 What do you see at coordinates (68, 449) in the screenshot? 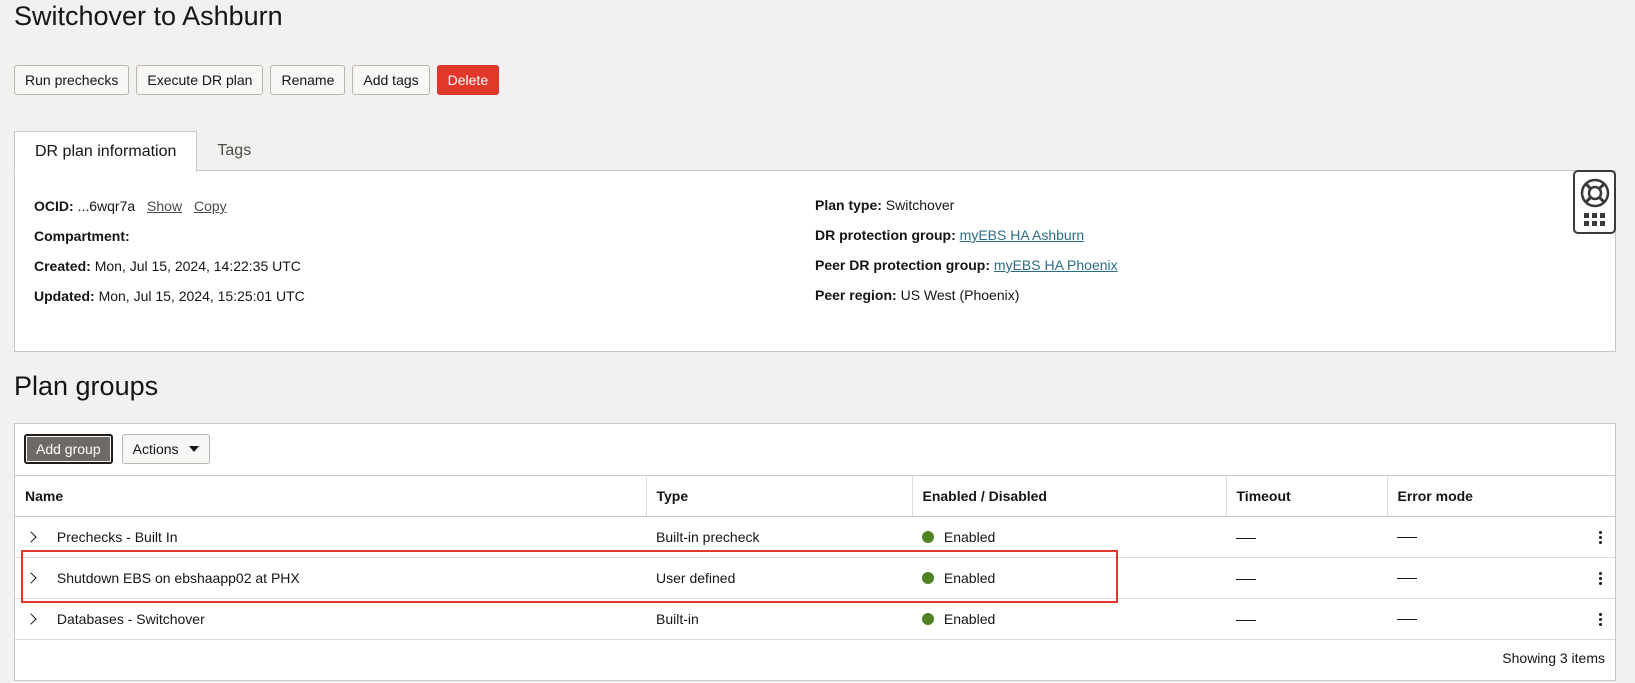
I see `add-group-button: Add group` at bounding box center [68, 449].